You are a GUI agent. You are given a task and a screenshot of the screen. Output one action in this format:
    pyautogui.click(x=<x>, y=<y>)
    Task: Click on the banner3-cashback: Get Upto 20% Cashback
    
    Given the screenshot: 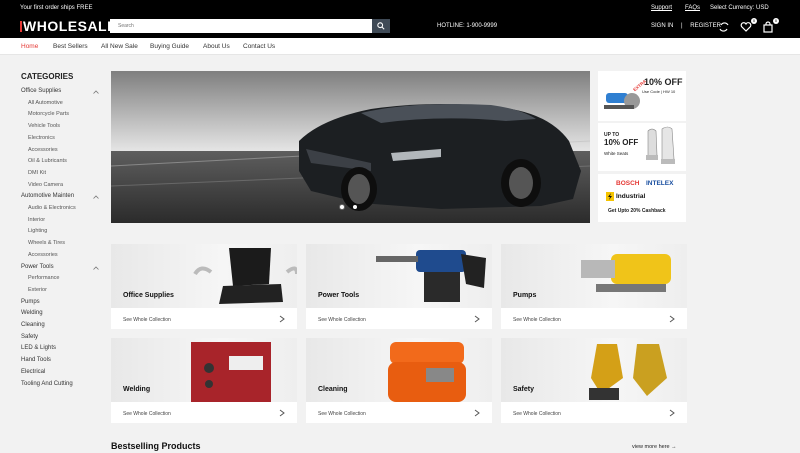 What is the action you would take?
    pyautogui.click(x=637, y=211)
    